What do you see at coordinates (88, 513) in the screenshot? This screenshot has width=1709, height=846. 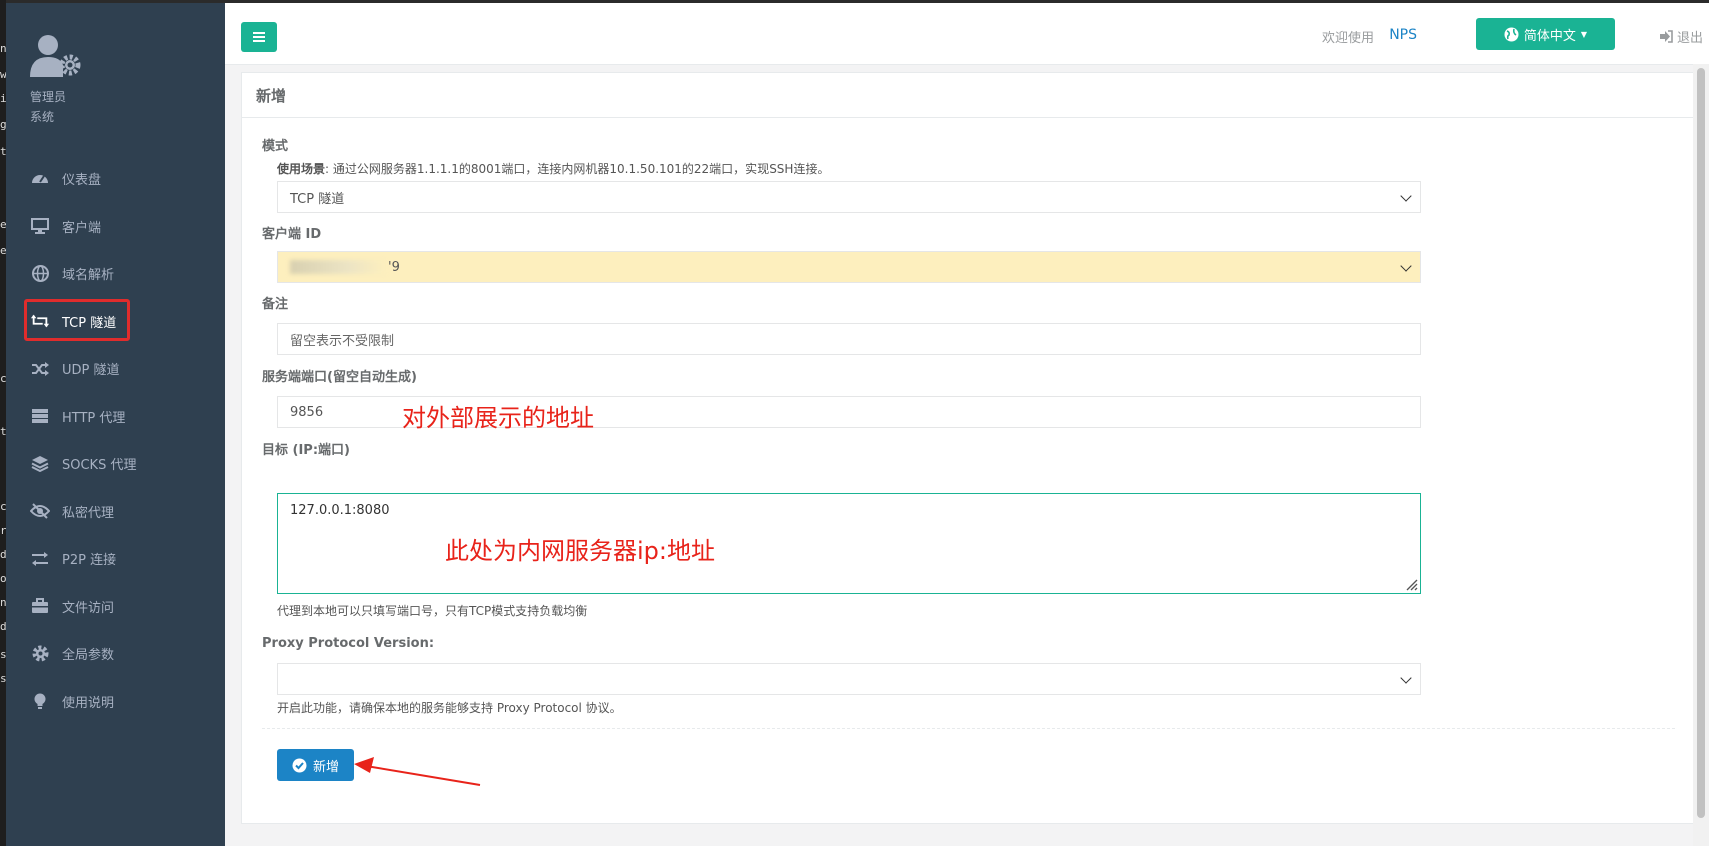 I see `sidebar-item-label: 私密代理` at bounding box center [88, 513].